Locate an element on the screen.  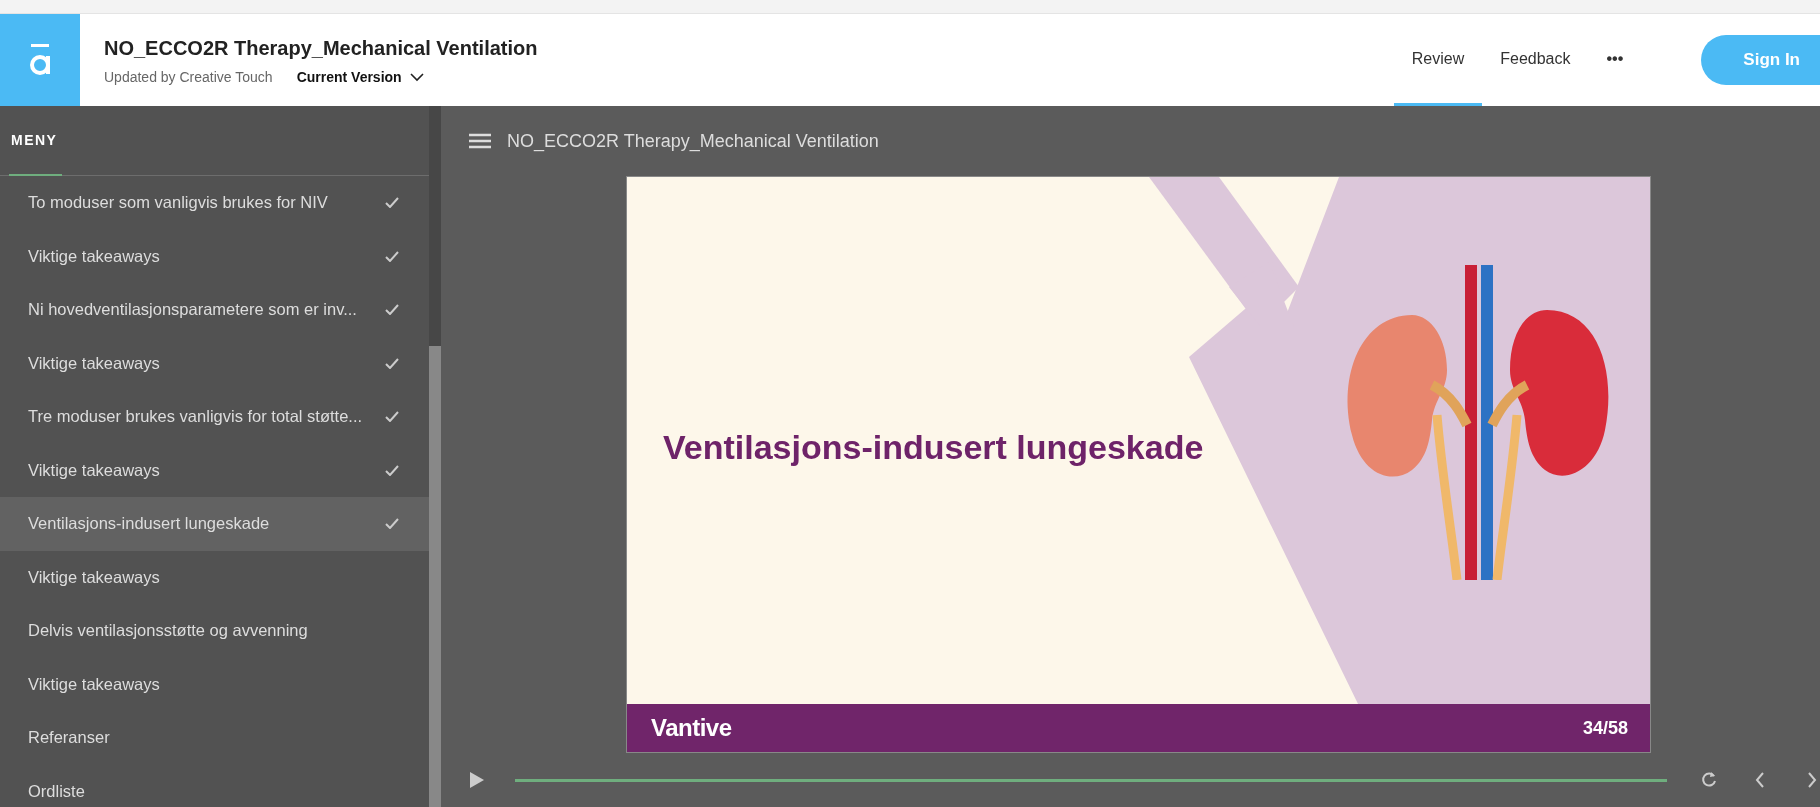
replay-button is located at coordinates (1709, 780).